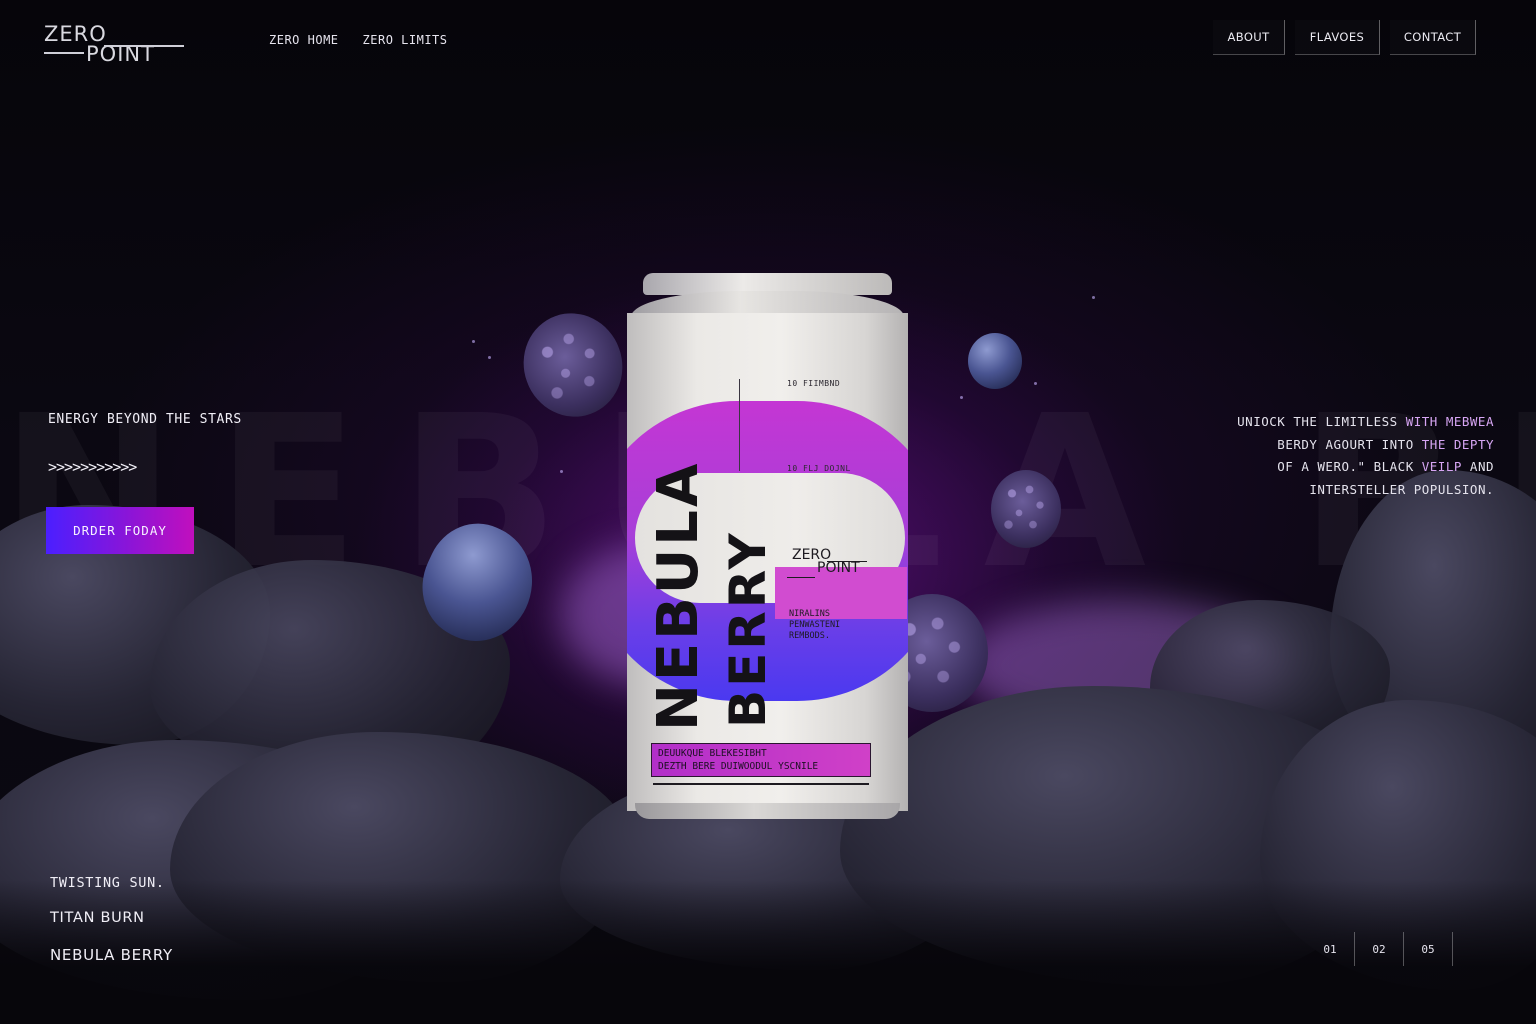 This screenshot has height=1024, width=1536. I want to click on chevron-arrows-icon: >>>>>>>>>>>, so click(92, 467).